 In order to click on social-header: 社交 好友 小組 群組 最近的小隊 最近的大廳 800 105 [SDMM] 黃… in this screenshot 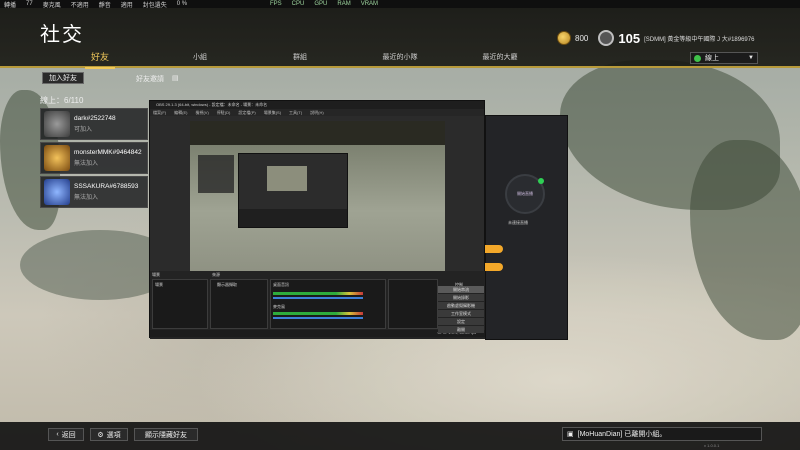, I will do `click(400, 38)`.